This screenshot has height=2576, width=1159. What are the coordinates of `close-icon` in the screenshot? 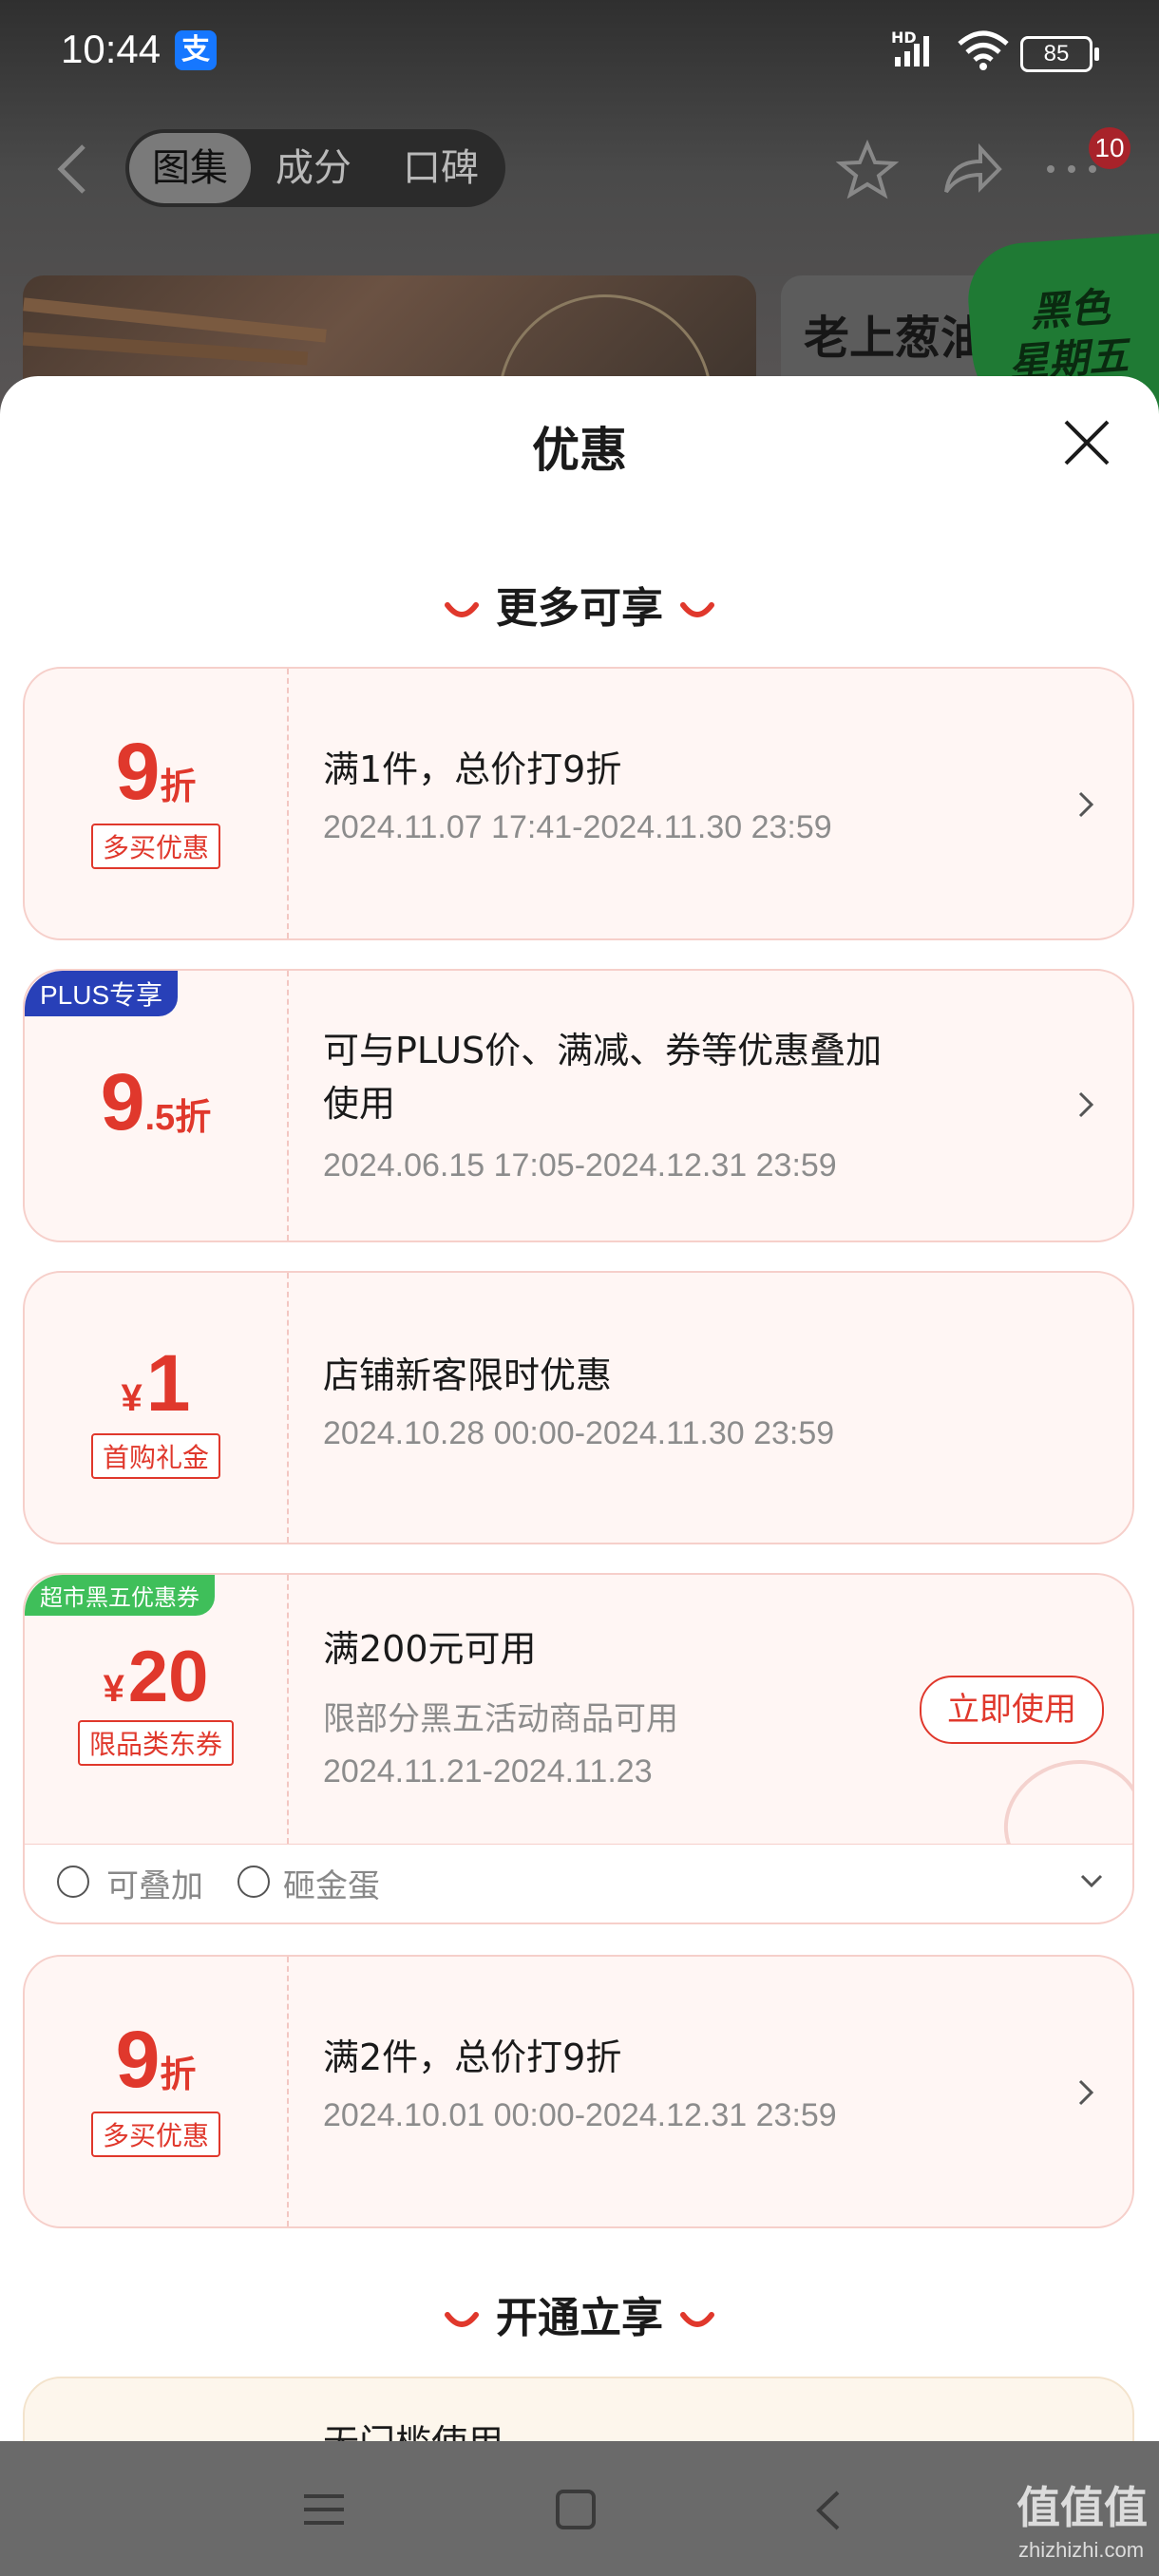 It's located at (1087, 442).